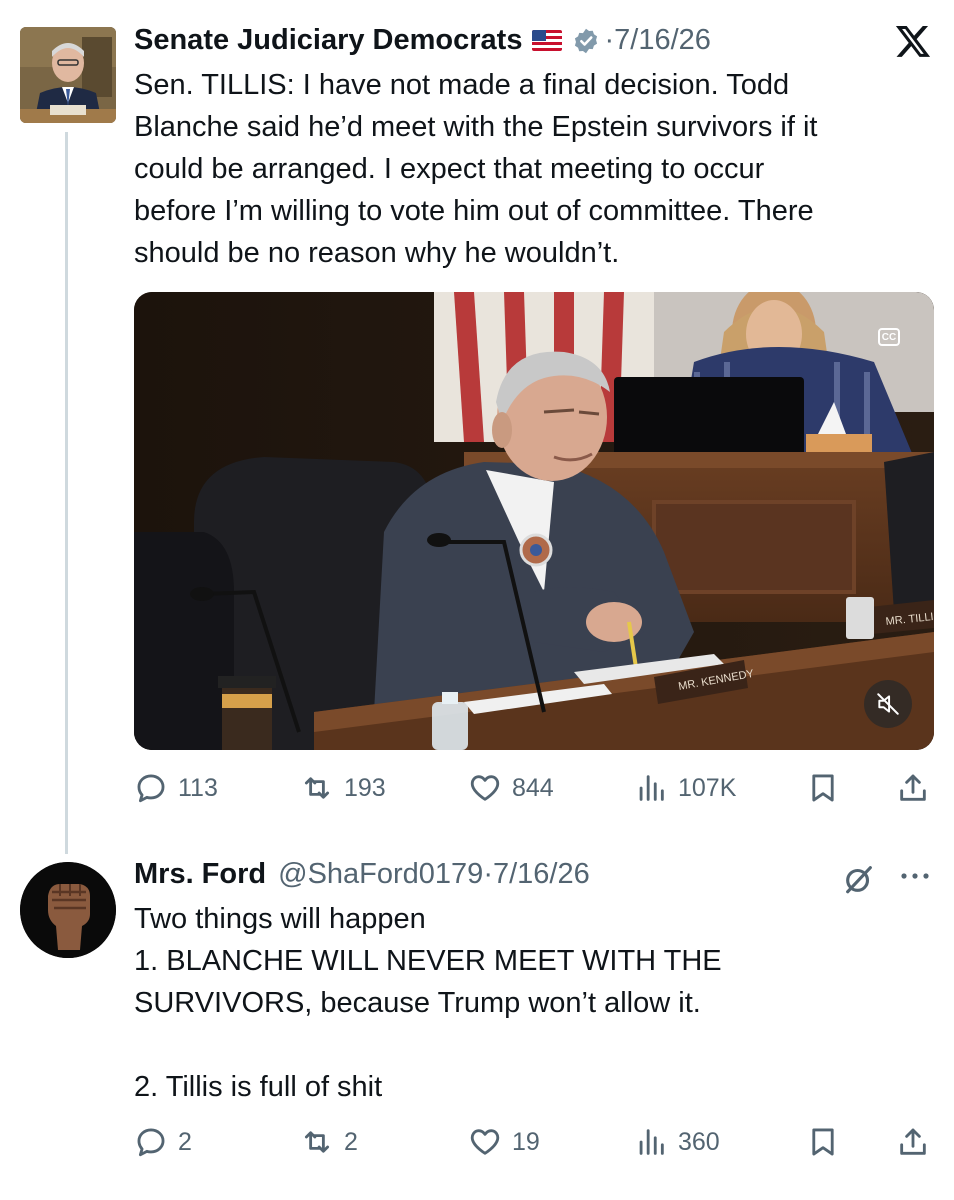  I want to click on views-count: 360, so click(699, 1141).